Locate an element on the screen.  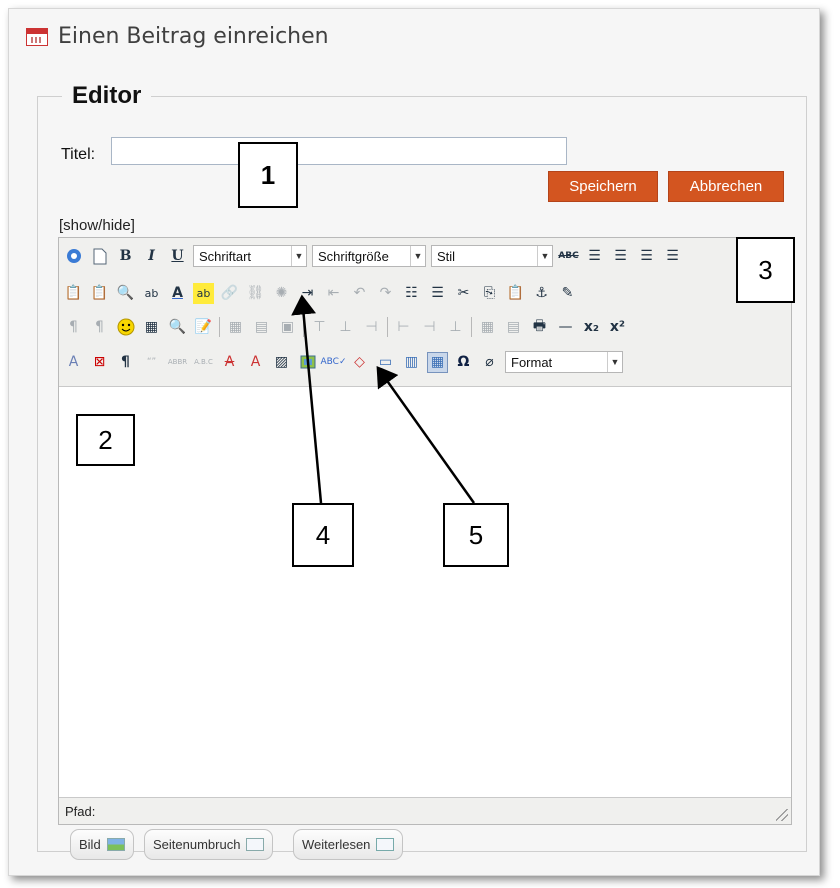
media-icon: ▦ is located at coordinates (151, 327).